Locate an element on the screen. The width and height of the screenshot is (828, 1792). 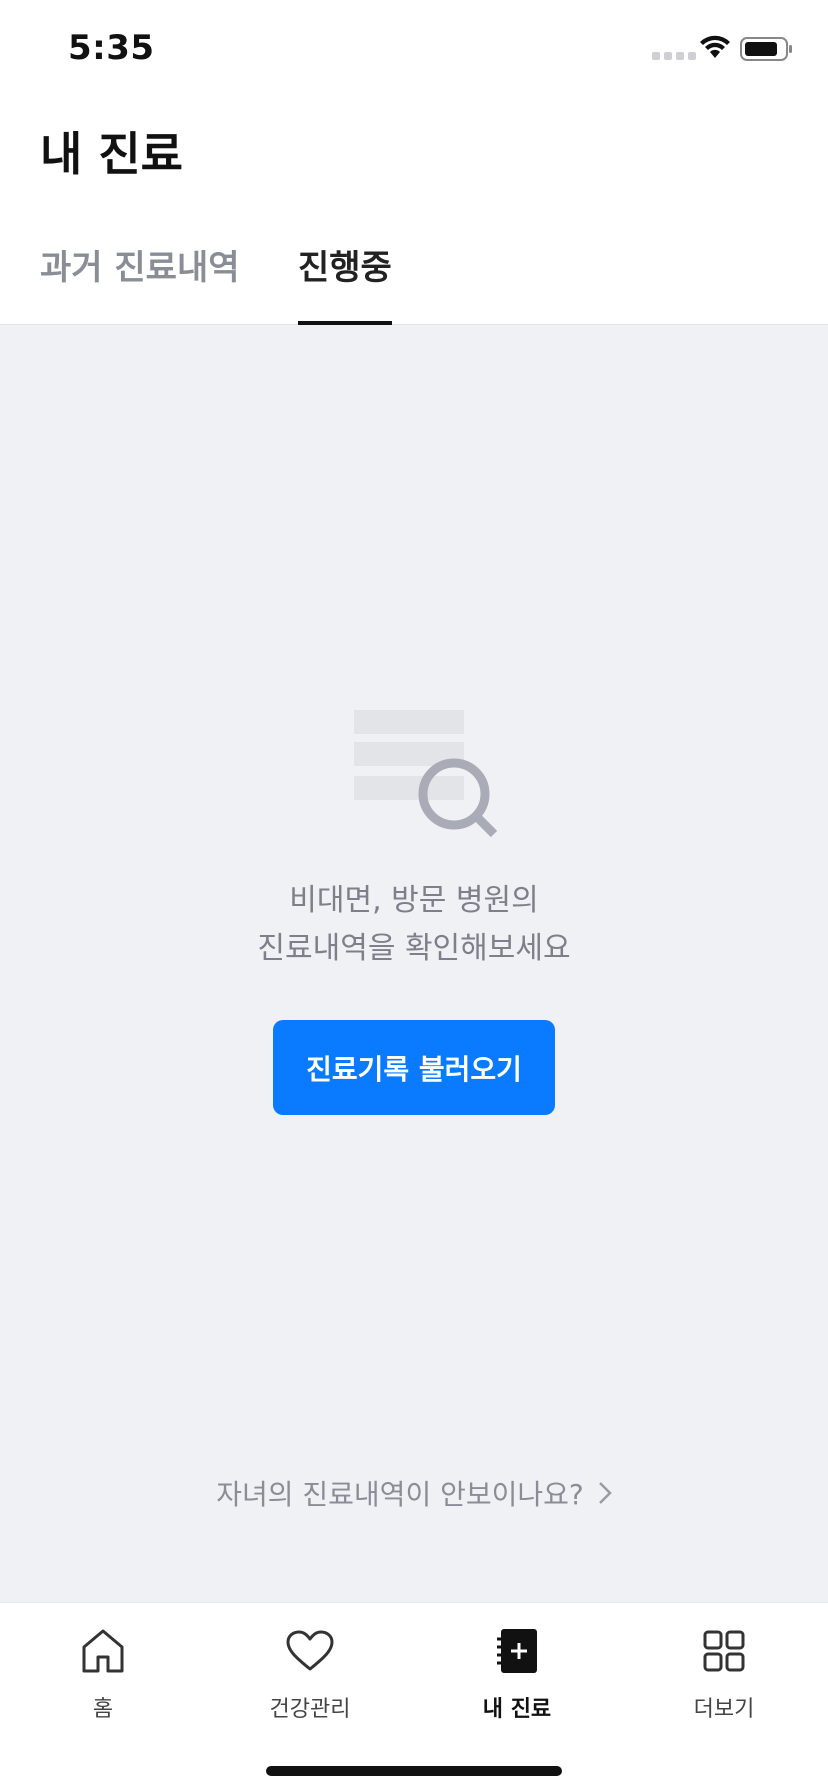
grid-icon is located at coordinates (724, 1651).